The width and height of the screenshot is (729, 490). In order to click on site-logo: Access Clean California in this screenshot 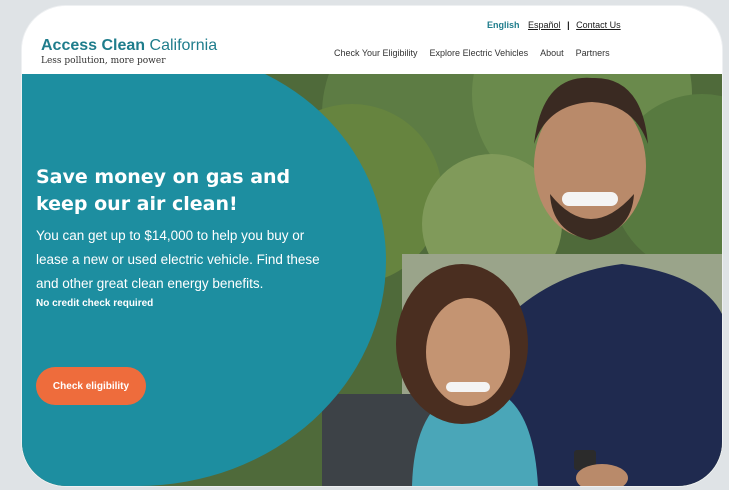, I will do `click(129, 46)`.